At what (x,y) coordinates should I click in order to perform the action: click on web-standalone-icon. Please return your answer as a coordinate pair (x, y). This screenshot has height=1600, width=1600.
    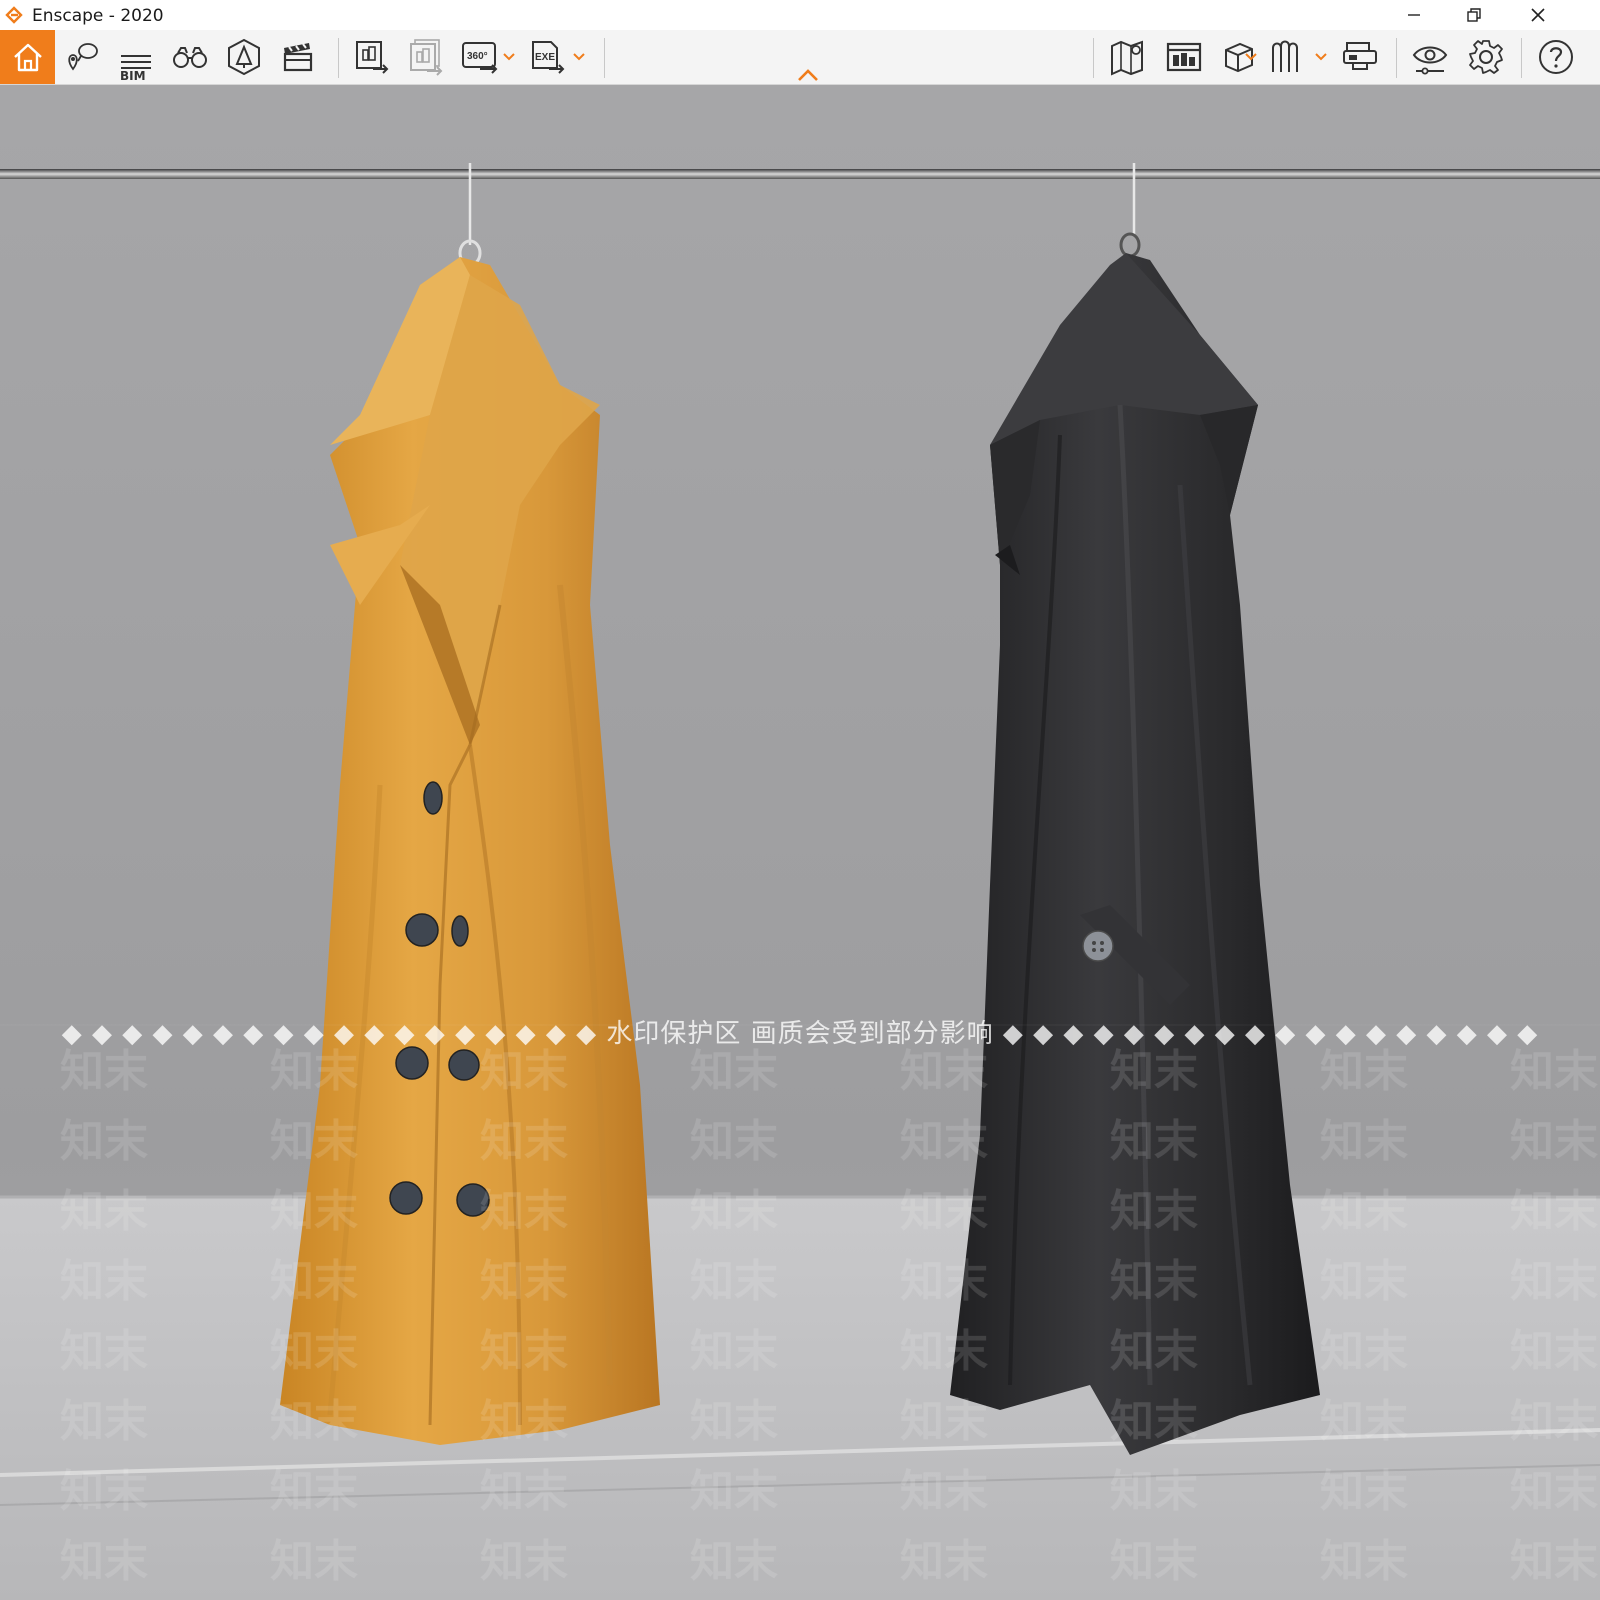
    Looking at the image, I should click on (1184, 57).